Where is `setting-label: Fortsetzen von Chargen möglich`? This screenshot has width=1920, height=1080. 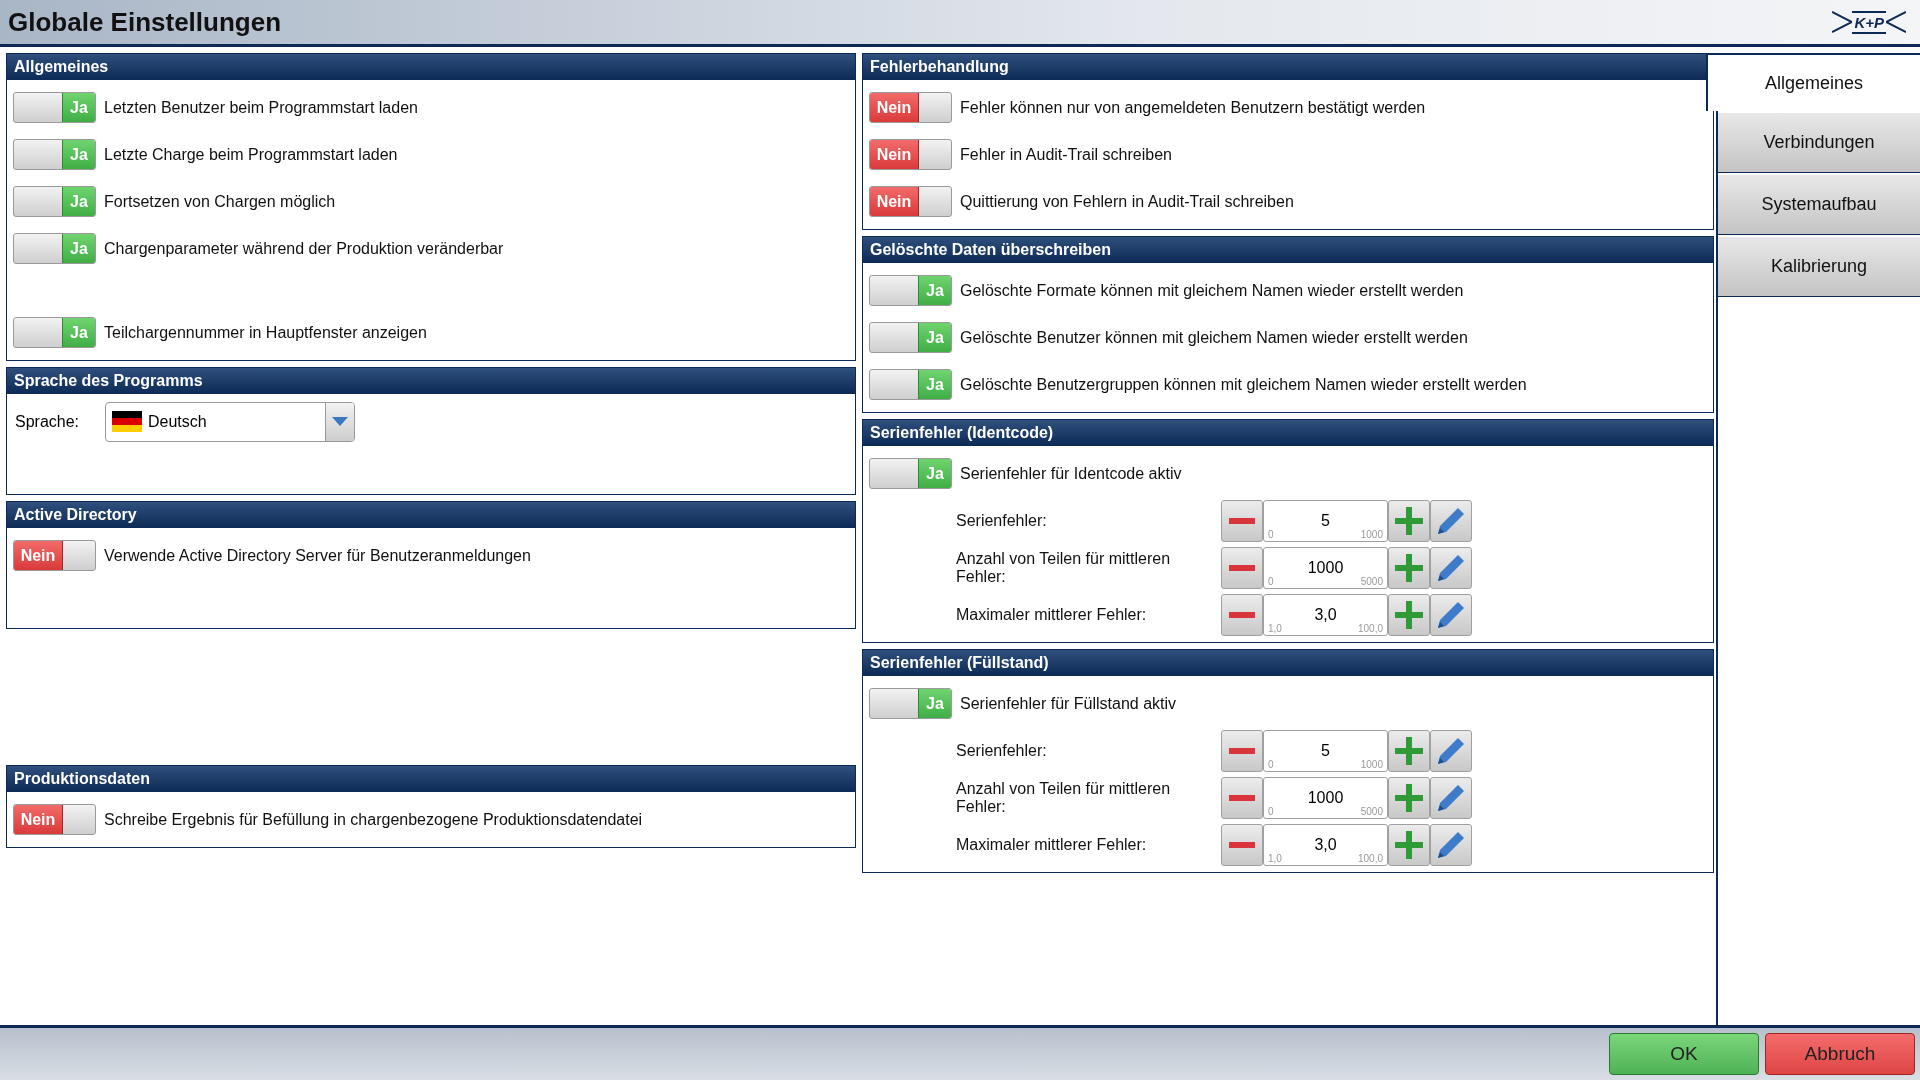
setting-label: Fortsetzen von Chargen möglich is located at coordinates (220, 201).